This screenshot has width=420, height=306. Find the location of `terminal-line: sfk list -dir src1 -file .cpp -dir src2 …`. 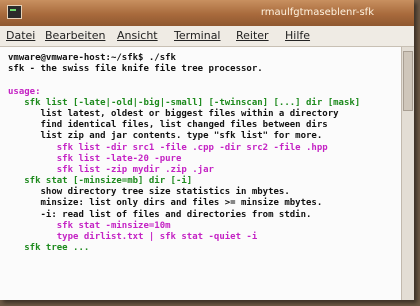

terminal-line: sfk list -dir src1 -file .cpp -dir src2 … is located at coordinates (168, 147).